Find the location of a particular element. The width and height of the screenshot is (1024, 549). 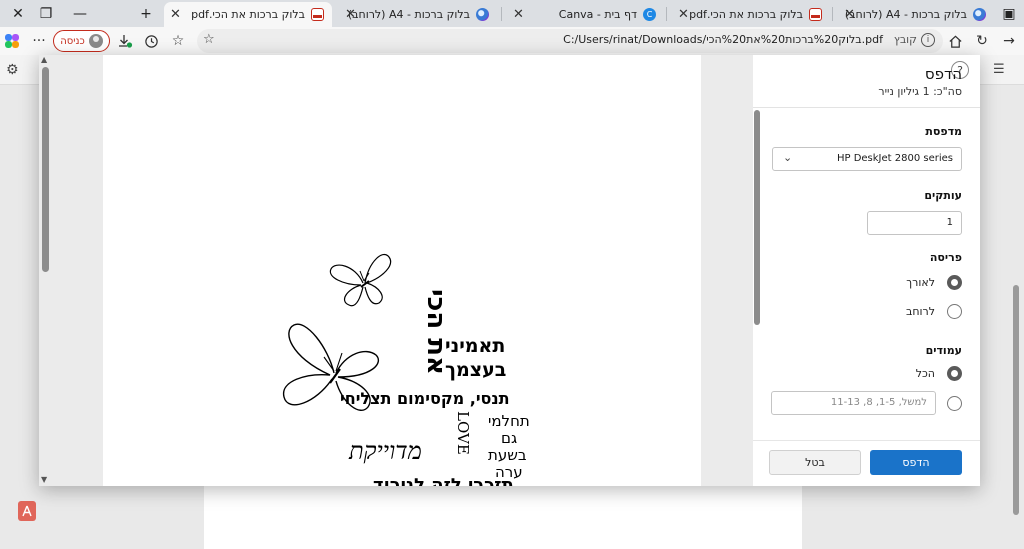

pages-label: עמודים is located at coordinates (943, 350).